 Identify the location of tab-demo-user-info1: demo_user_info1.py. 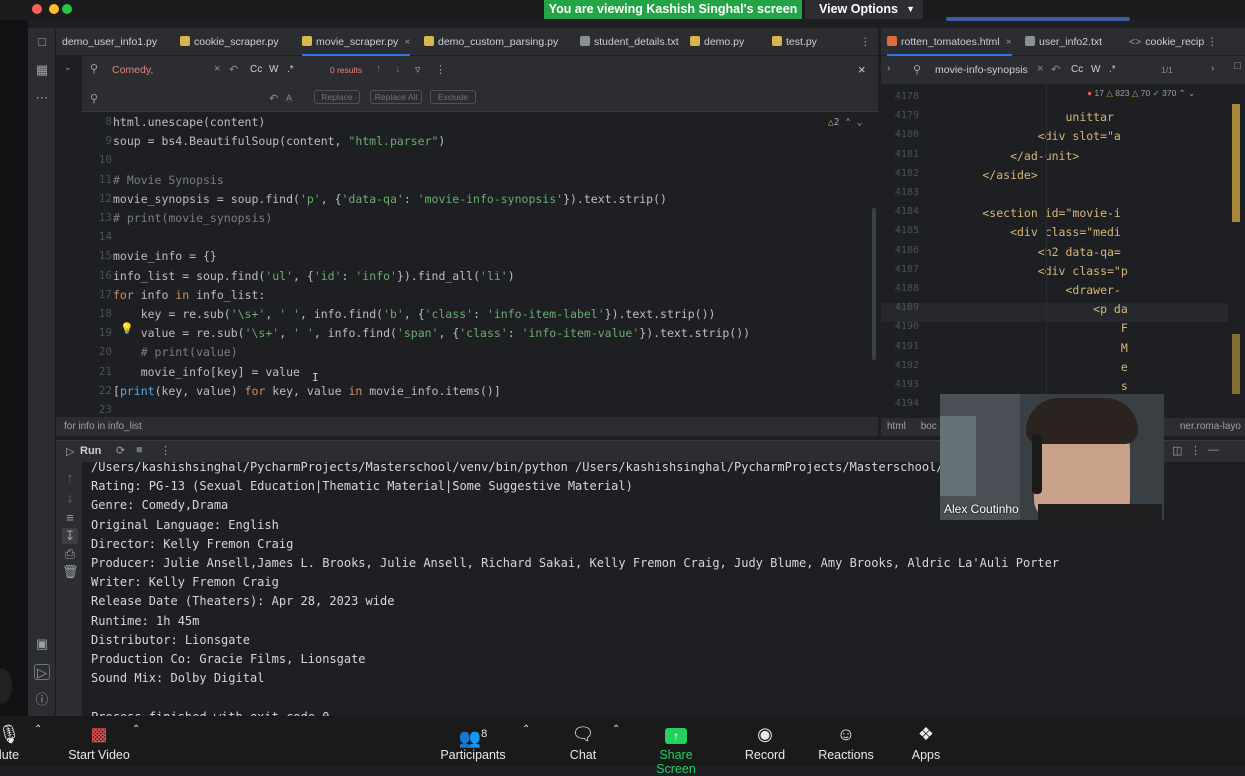
(109, 42).